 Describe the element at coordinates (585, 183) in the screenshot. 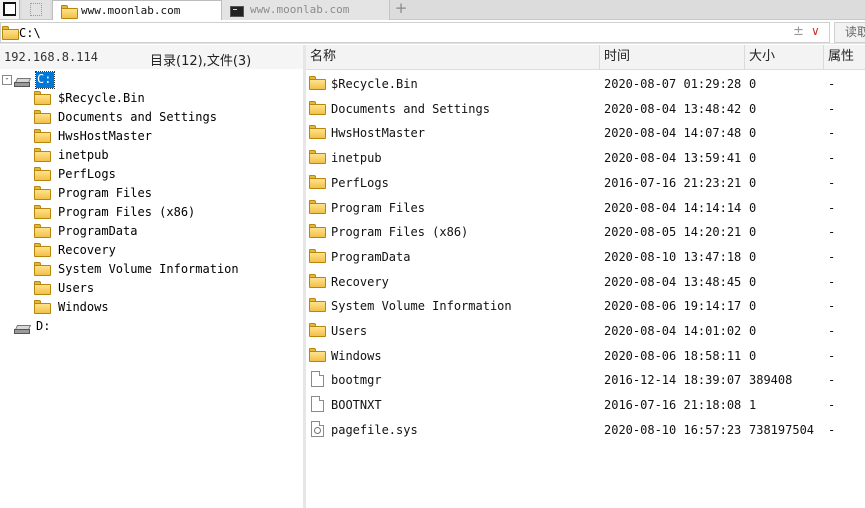

I see `file-row: PerfLogs 2016-07-16 21:23:21 0 -` at that location.